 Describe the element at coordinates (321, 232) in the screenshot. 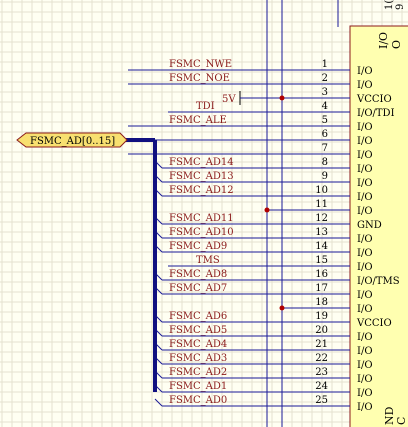

I see `pin-number: 13` at that location.